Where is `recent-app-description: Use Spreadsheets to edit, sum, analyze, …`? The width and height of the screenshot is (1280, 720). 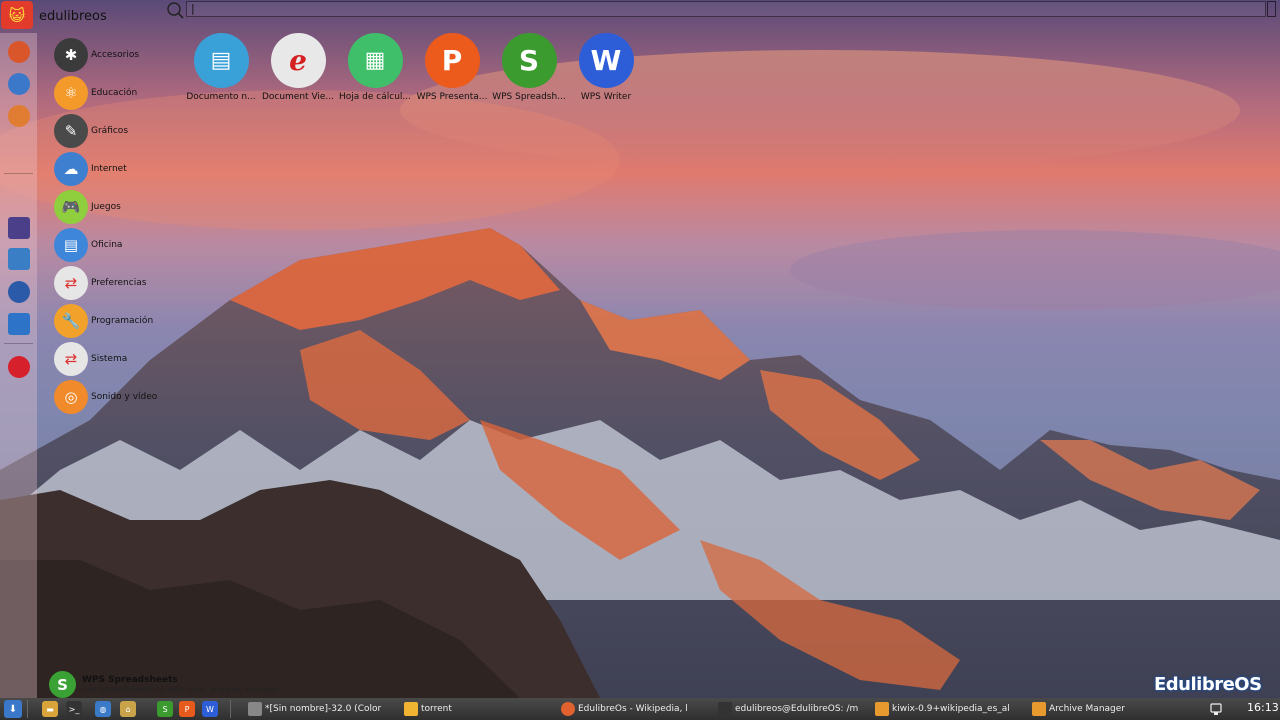 recent-app-description: Use Spreadsheets to edit, sum, analyze, … is located at coordinates (184, 689).